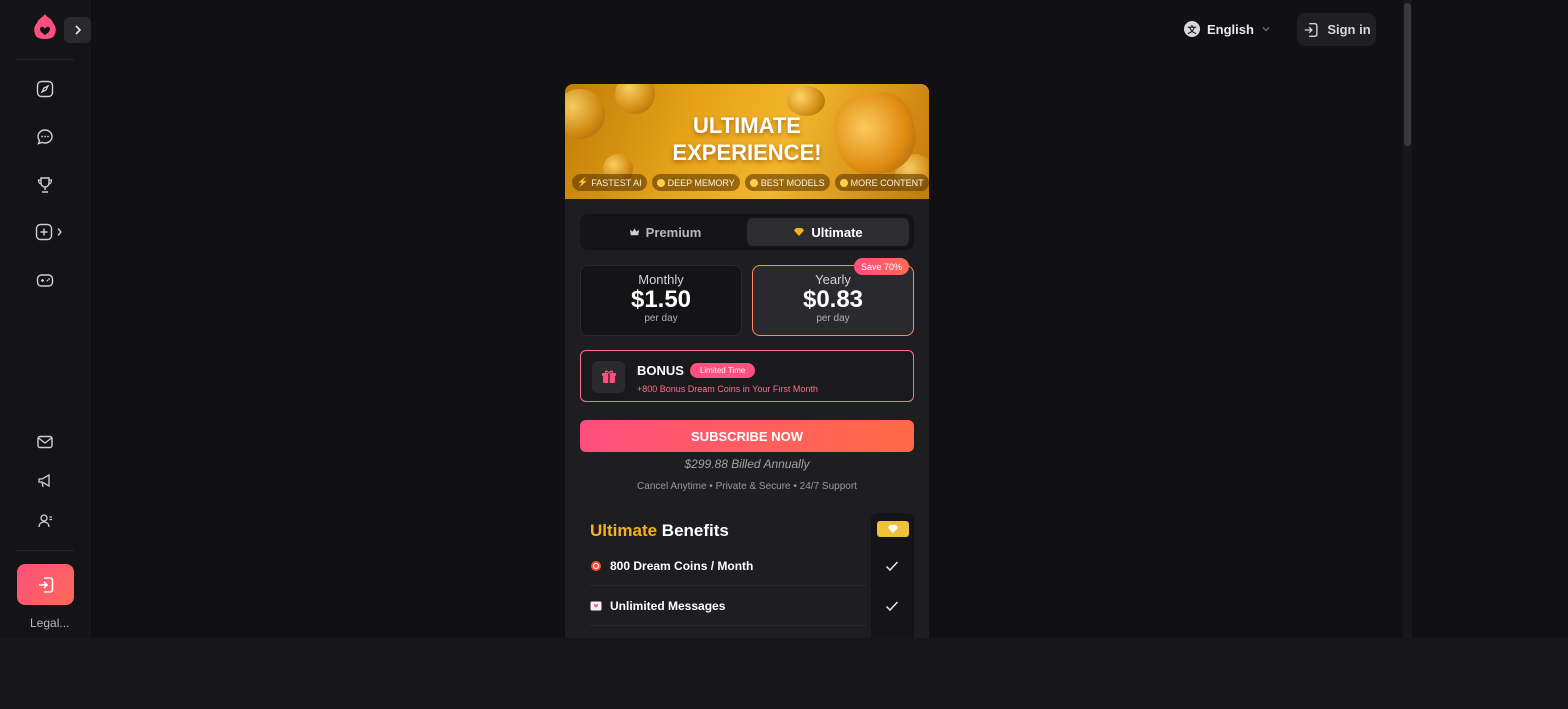 The height and width of the screenshot is (709, 1568). Describe the element at coordinates (722, 370) in the screenshot. I see `limited-time-badge: Limited Time` at that location.